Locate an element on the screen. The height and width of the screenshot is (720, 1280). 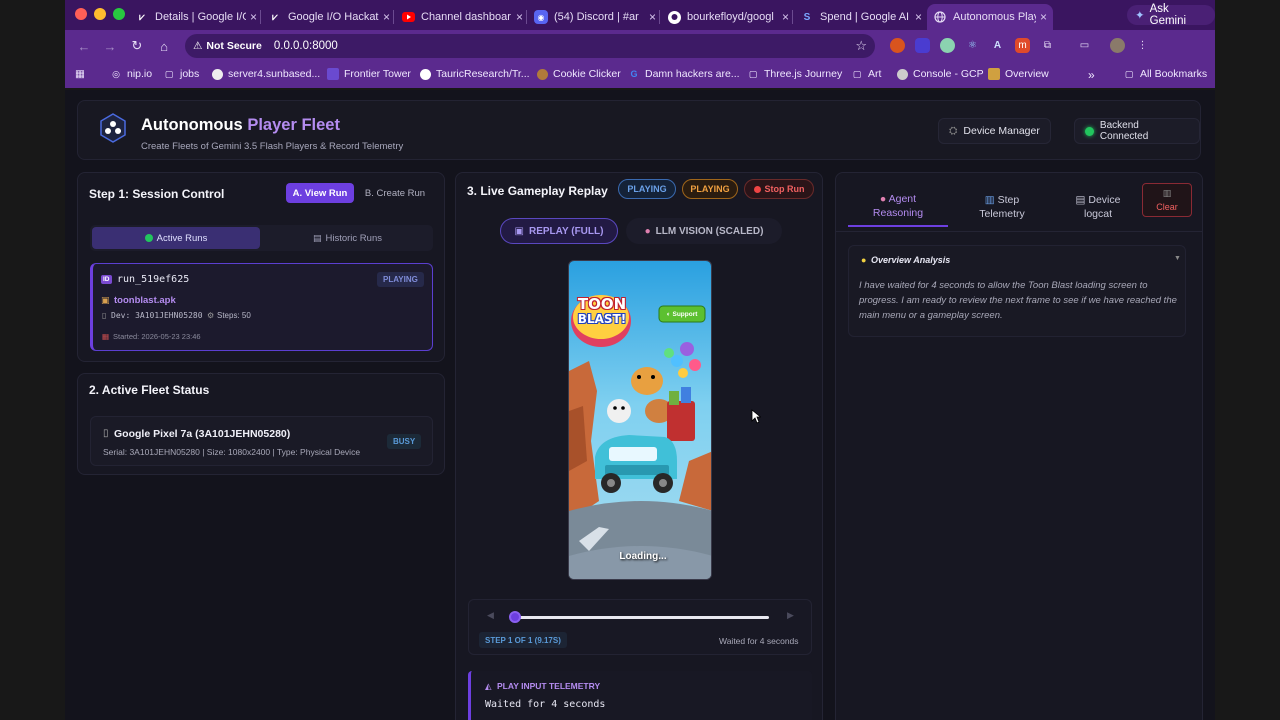
fleet-status-title: 2. Active Fleet Status is located at coordinates (149, 390).